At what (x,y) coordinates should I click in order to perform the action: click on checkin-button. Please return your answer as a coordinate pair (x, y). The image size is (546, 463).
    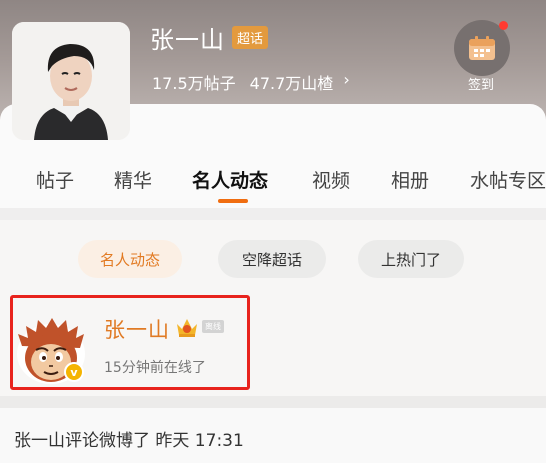
    Looking at the image, I should click on (482, 48).